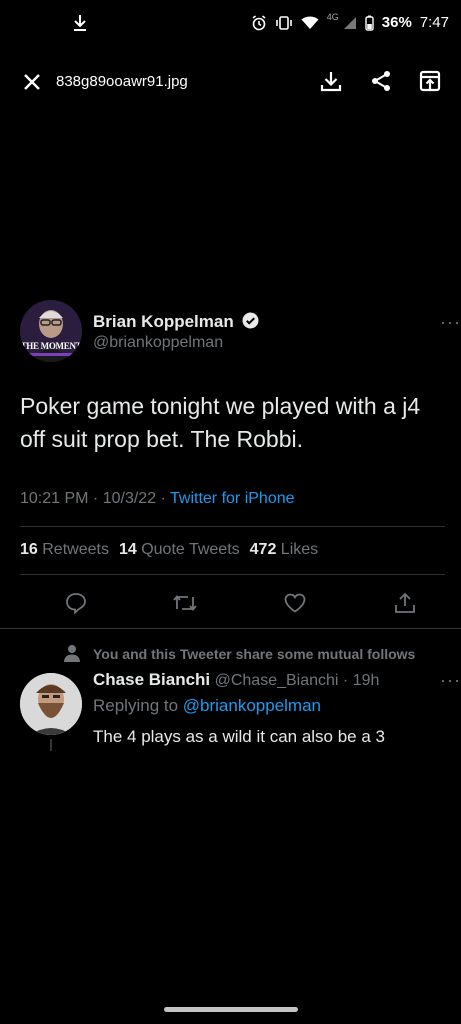  I want to click on reply-button, so click(76, 603).